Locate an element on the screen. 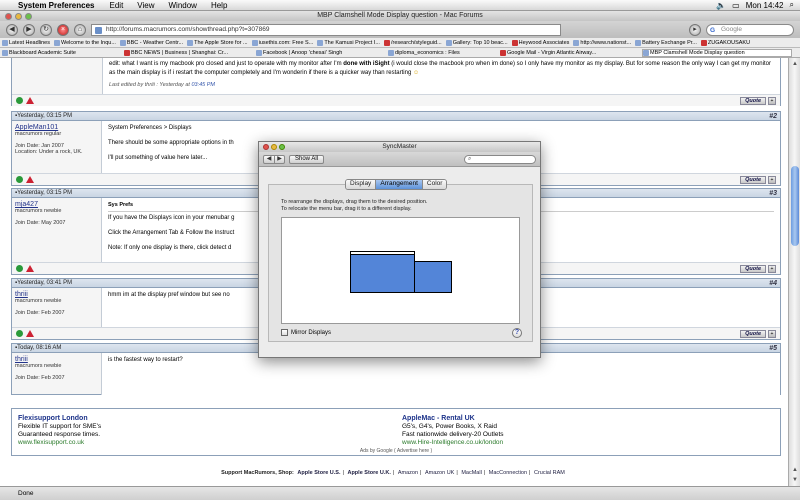  pref-search-input: ⌕ is located at coordinates (500, 159).